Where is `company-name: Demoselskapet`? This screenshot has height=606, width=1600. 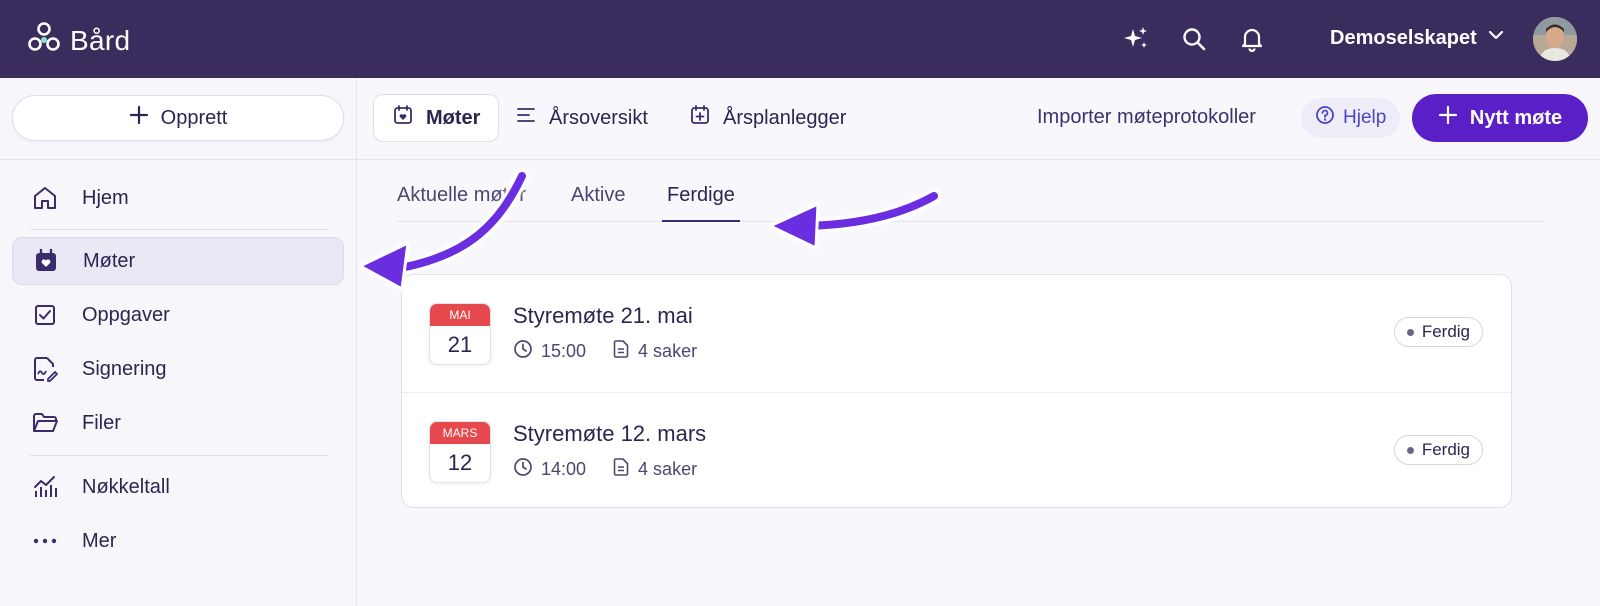
company-name: Demoselskapet is located at coordinates (1403, 37).